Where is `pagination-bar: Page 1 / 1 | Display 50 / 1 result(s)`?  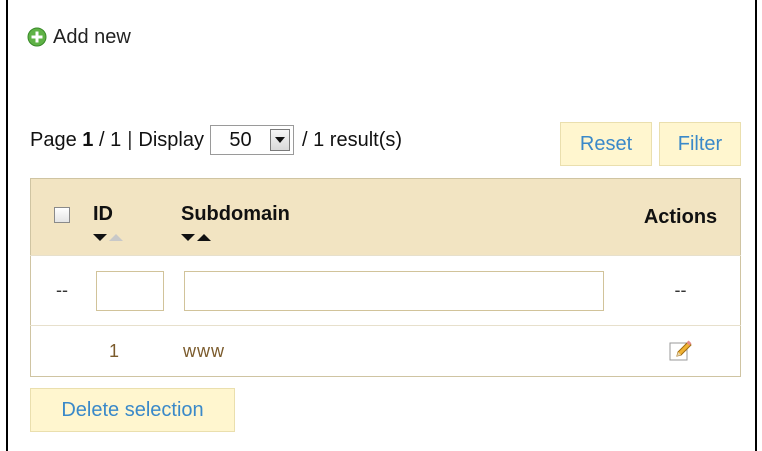 pagination-bar: Page 1 / 1 | Display 50 / 1 result(s) is located at coordinates (216, 140).